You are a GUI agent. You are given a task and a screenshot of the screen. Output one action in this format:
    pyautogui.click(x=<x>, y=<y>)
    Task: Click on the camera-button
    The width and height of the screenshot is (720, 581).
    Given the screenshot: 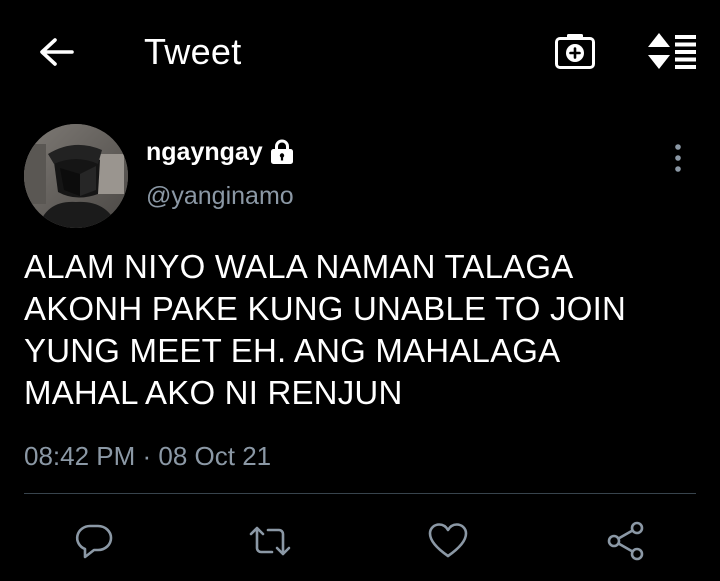 What is the action you would take?
    pyautogui.click(x=575, y=51)
    